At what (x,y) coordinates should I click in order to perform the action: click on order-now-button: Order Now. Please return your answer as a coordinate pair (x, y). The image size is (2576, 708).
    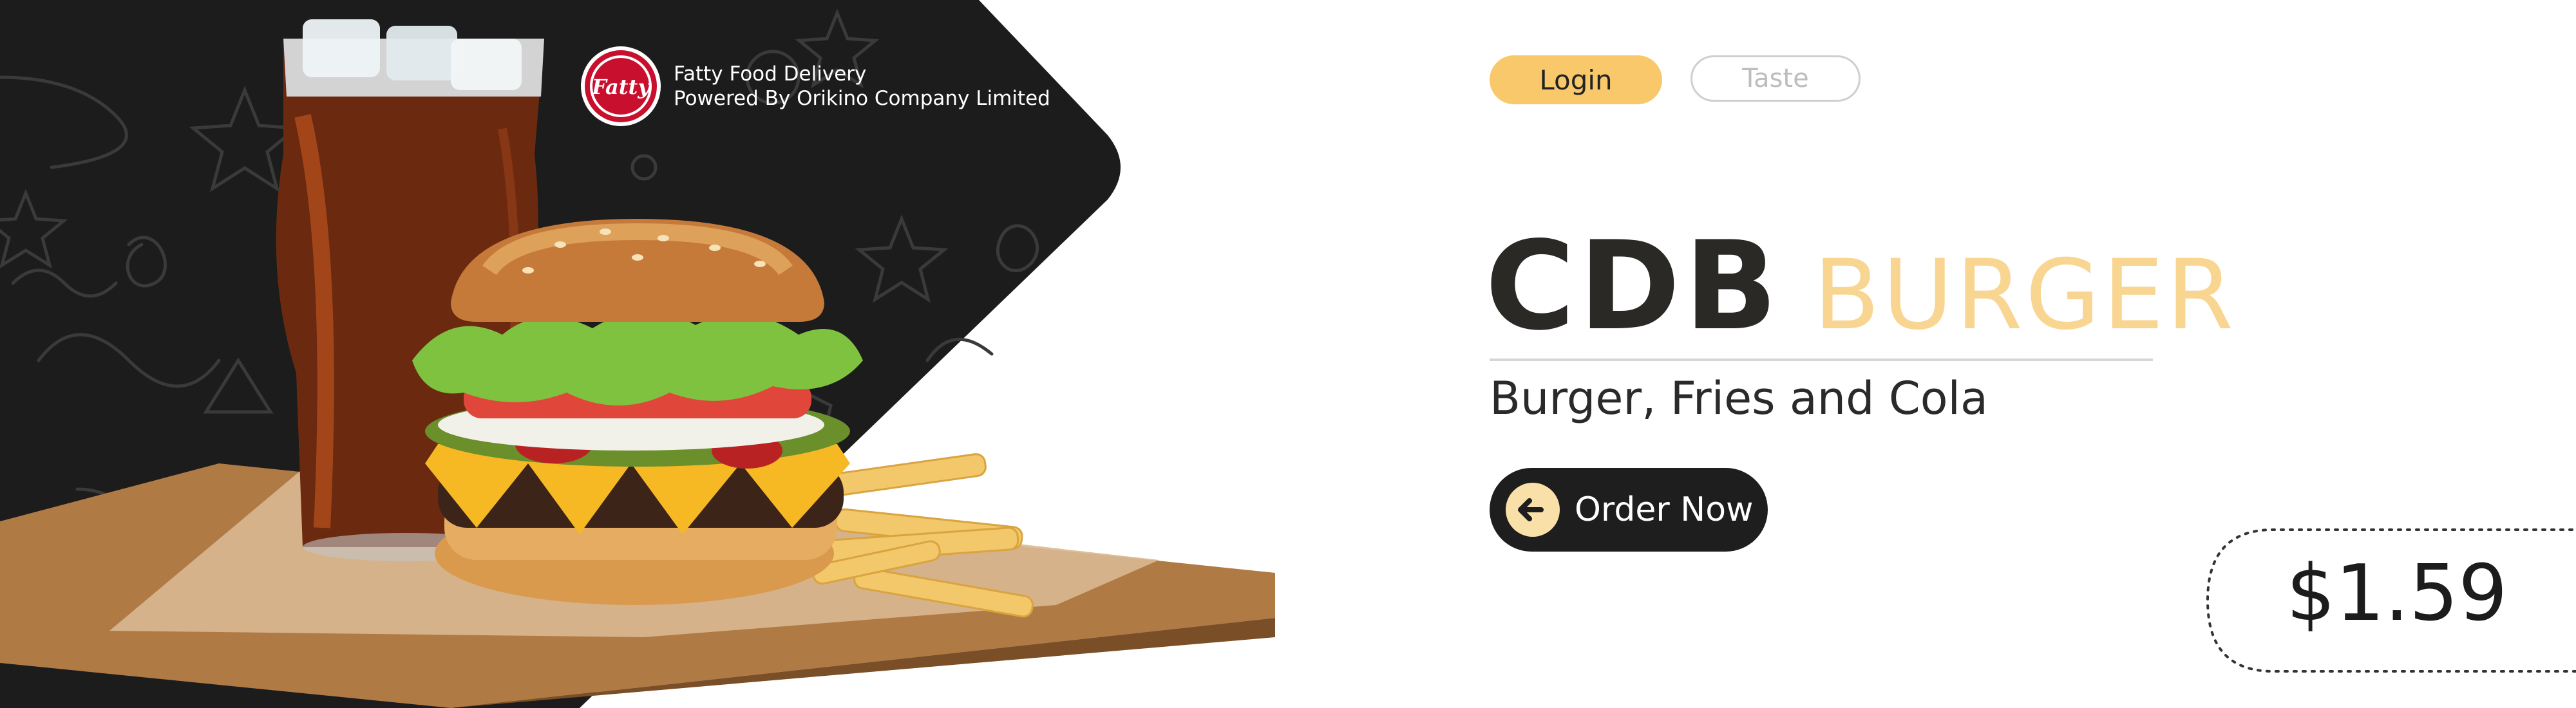
    Looking at the image, I should click on (1629, 510).